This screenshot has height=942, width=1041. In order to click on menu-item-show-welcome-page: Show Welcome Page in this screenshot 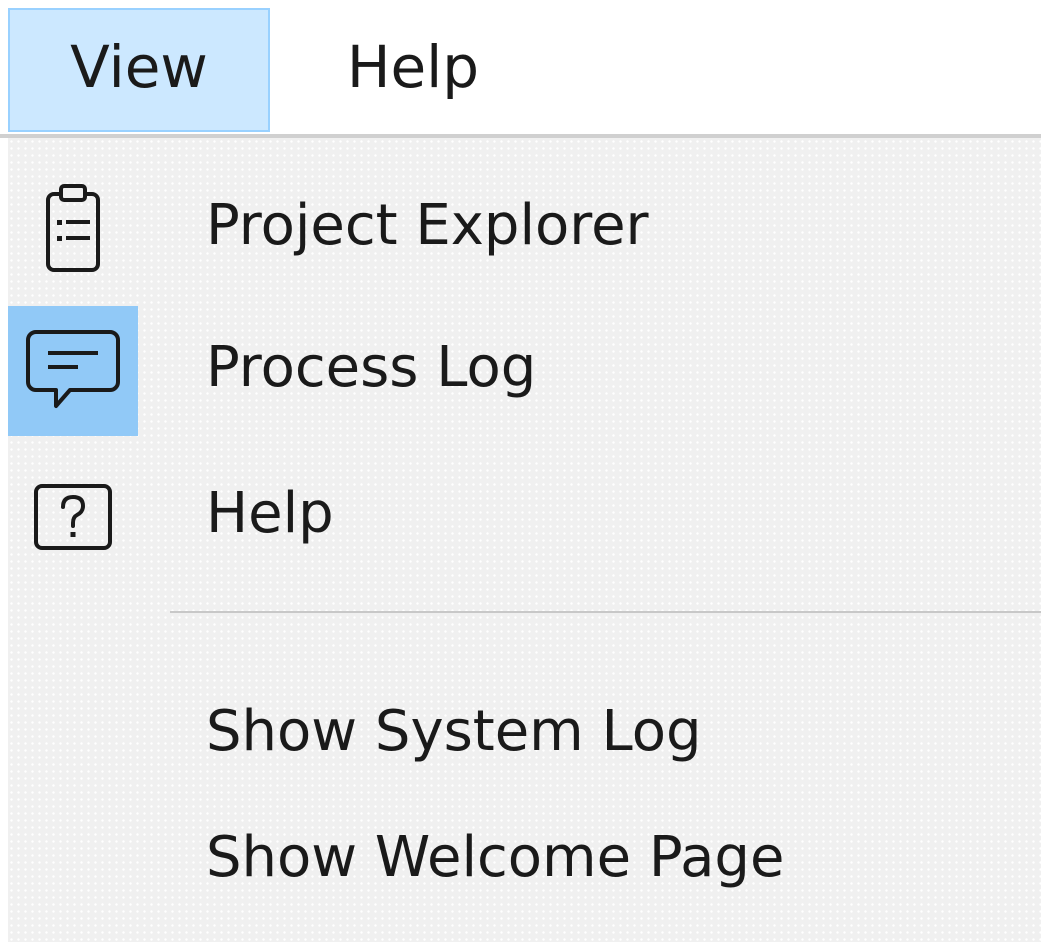, I will do `click(524, 861)`.